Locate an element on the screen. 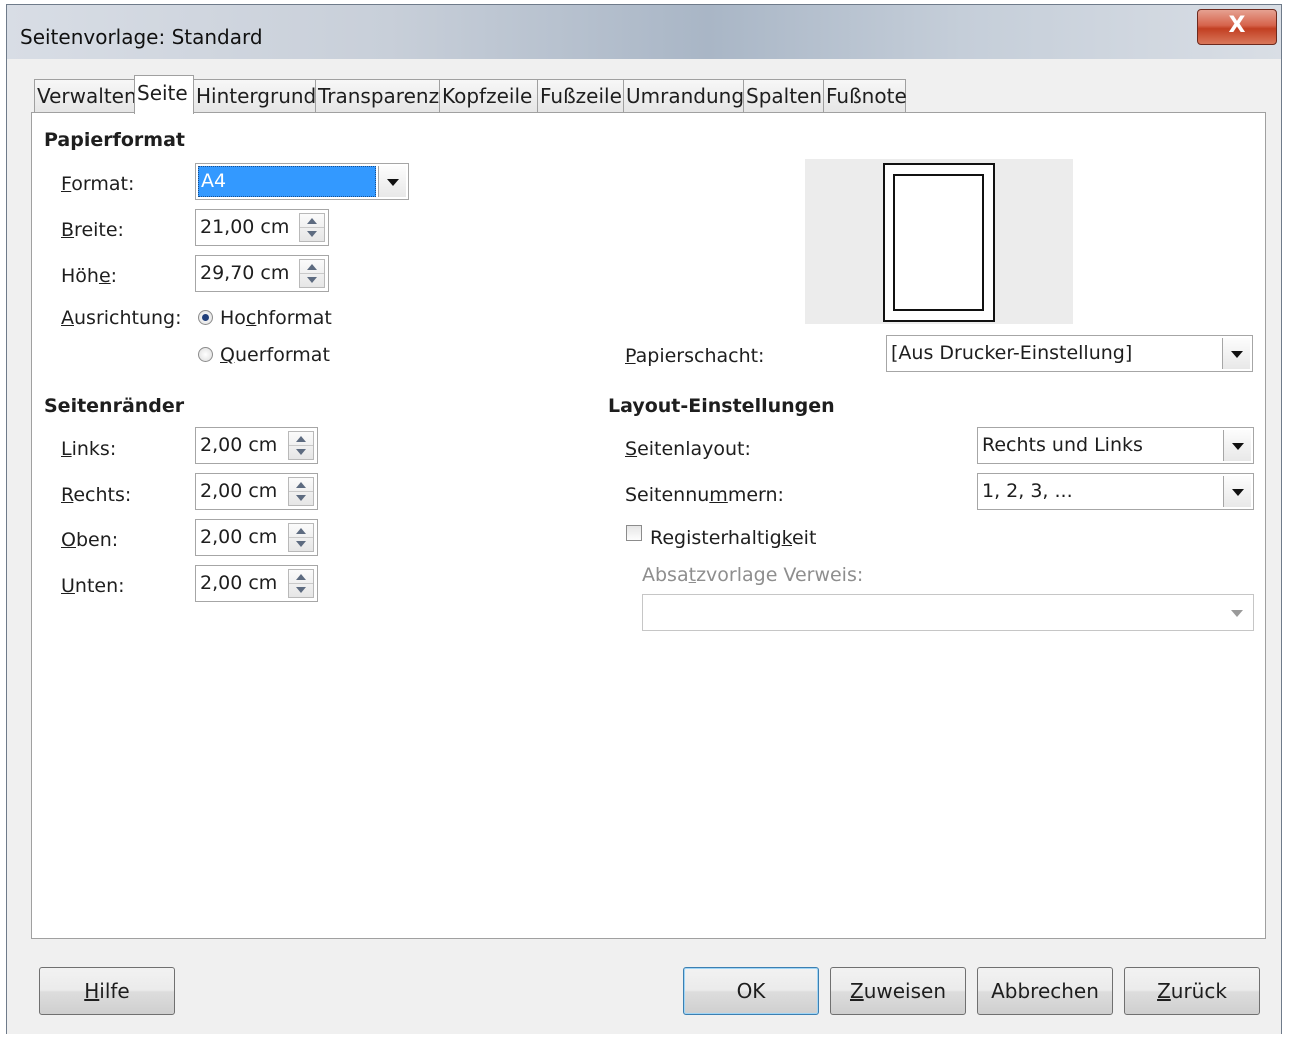 This screenshot has width=1290, height=1037. seitenlayout-dropdown-button is located at coordinates (1237, 445).